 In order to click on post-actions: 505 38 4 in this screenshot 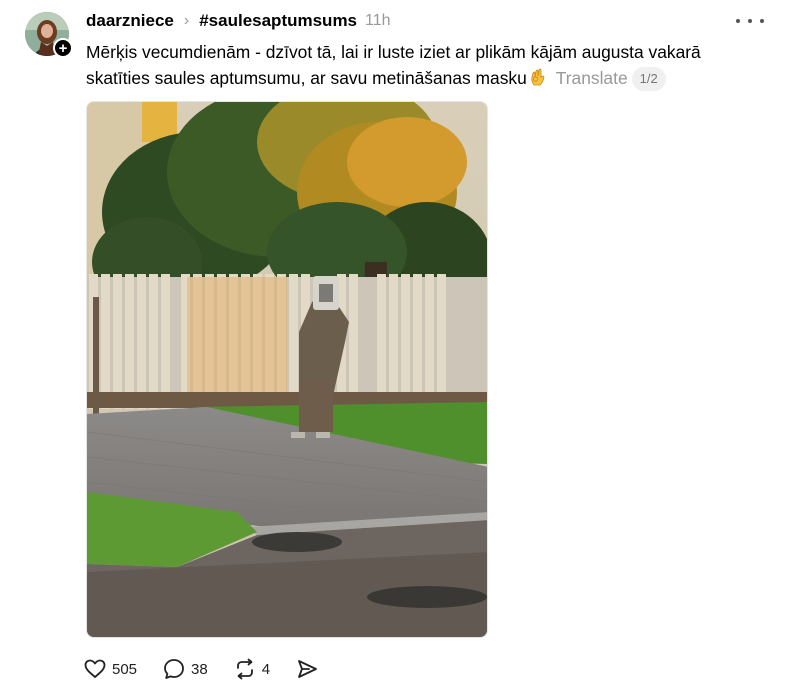, I will do `click(214, 669)`.